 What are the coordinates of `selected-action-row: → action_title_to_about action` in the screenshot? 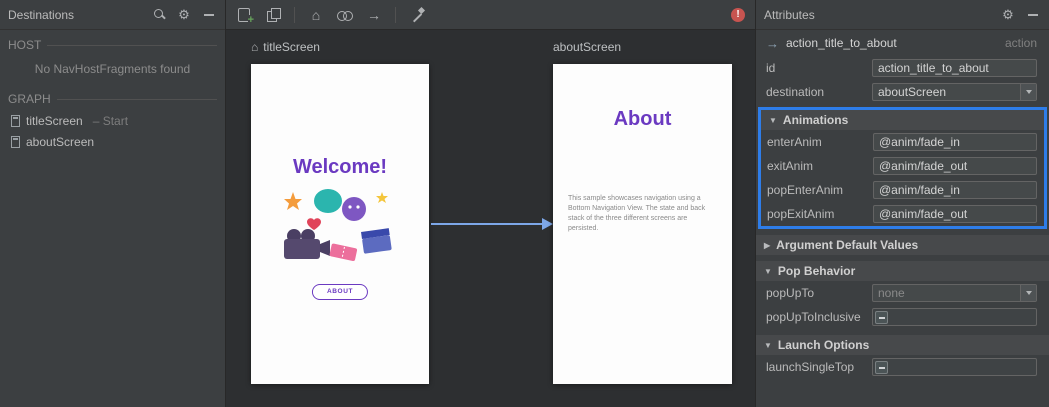 It's located at (902, 43).